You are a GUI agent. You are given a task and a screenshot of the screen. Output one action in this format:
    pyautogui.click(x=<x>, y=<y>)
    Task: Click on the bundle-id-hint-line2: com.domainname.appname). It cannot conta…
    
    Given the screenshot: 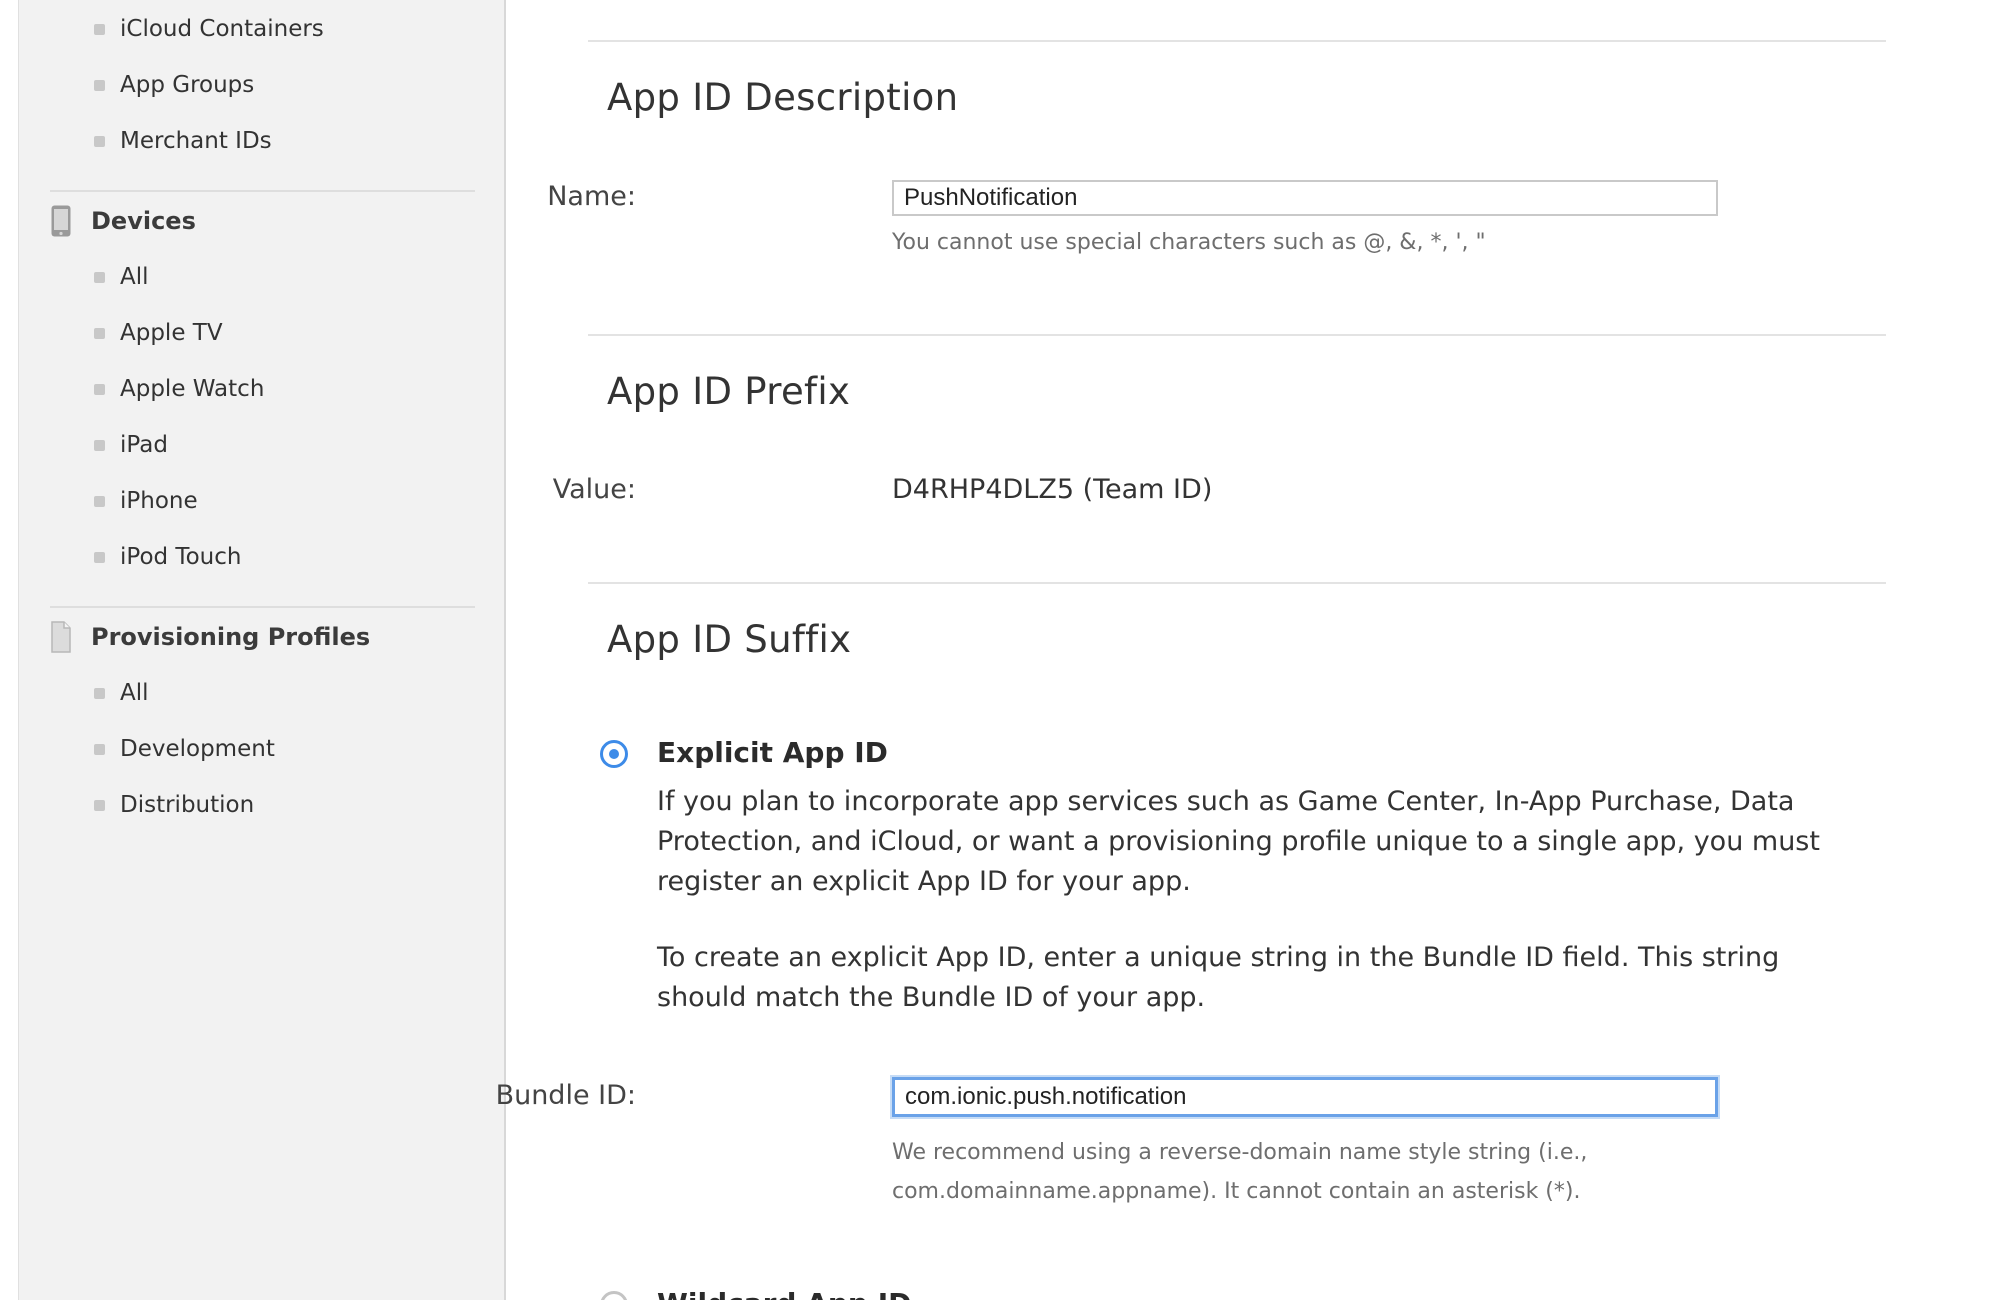 What is the action you would take?
    pyautogui.click(x=1236, y=1191)
    